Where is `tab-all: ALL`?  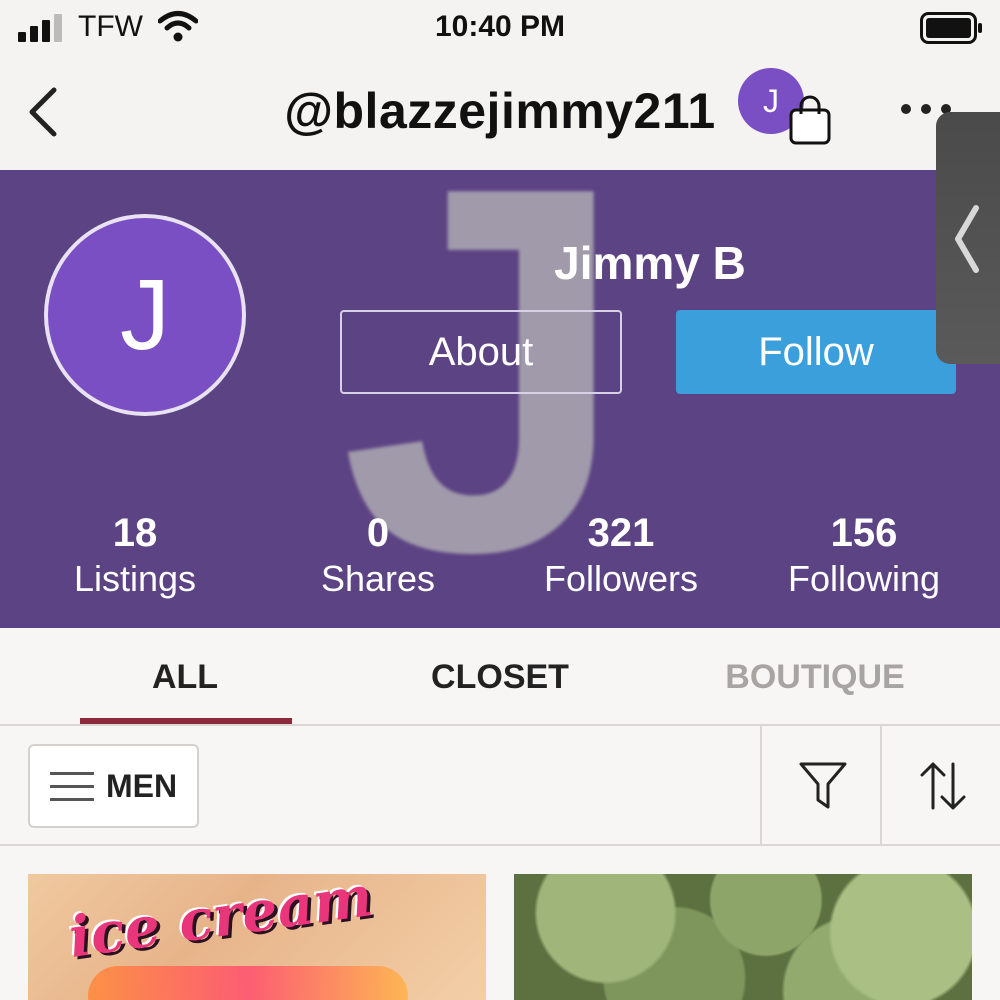 tab-all: ALL is located at coordinates (185, 677).